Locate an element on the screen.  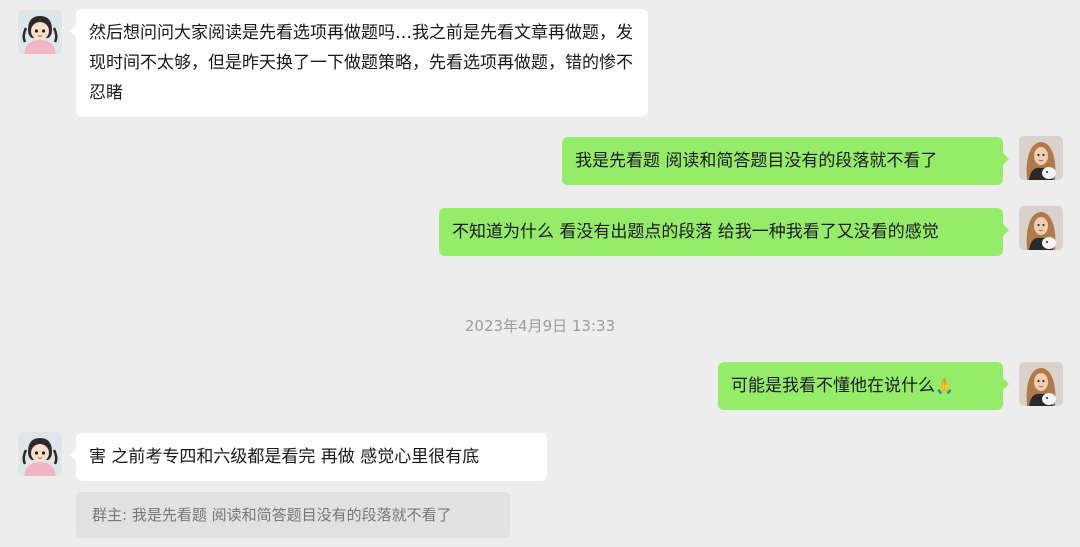
timestamp: 2023年4月9日 13:33 is located at coordinates (540, 326).